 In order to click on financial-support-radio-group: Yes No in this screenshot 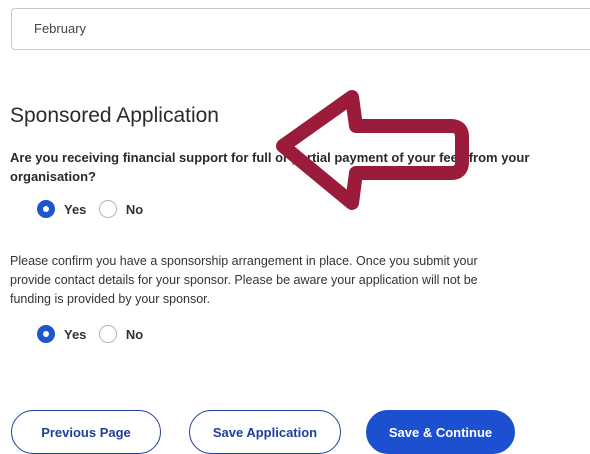, I will do `click(94, 211)`.